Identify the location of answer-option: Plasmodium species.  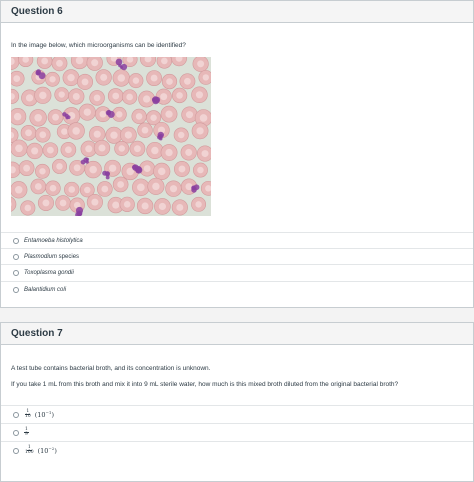
(237, 256).